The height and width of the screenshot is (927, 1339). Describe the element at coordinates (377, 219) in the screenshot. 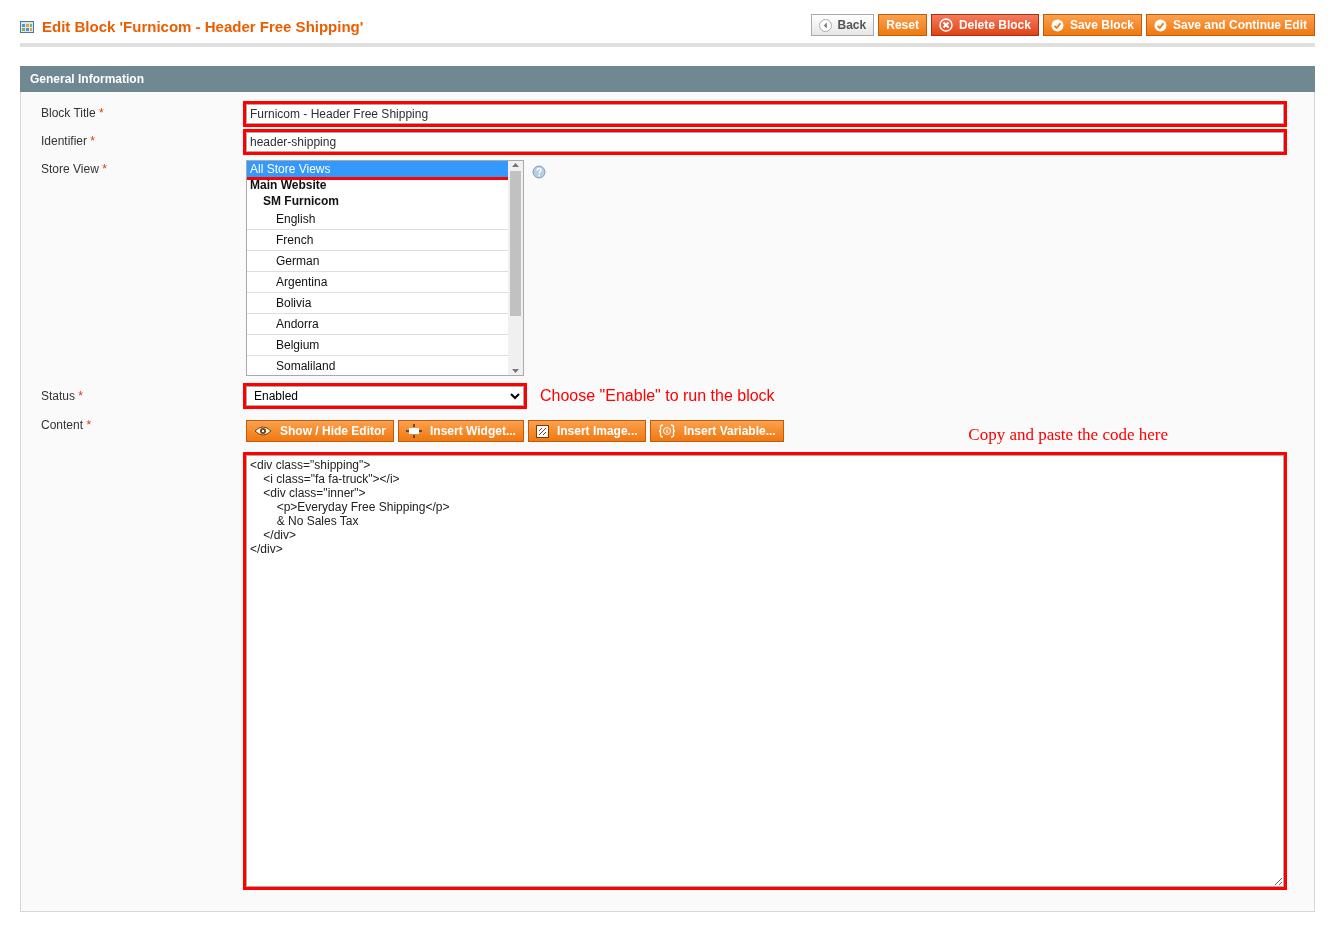

I see `list-option: English` at that location.